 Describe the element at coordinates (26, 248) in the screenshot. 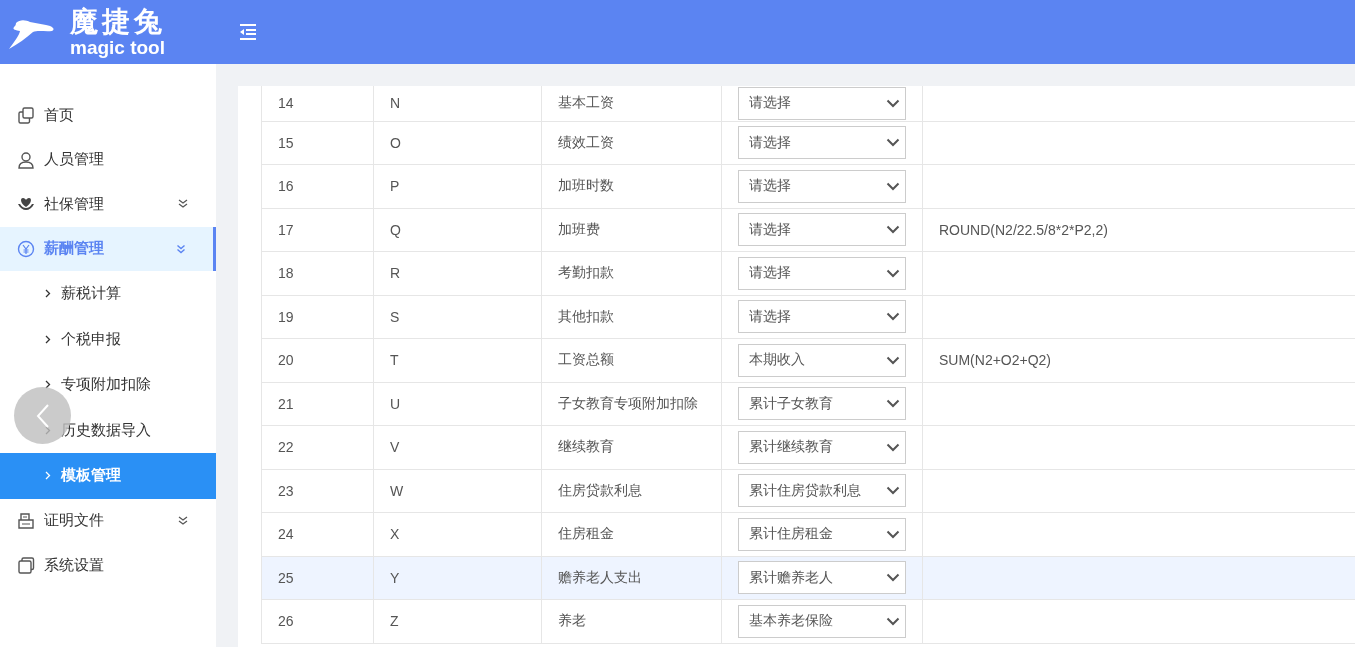

I see `yen-icon` at that location.